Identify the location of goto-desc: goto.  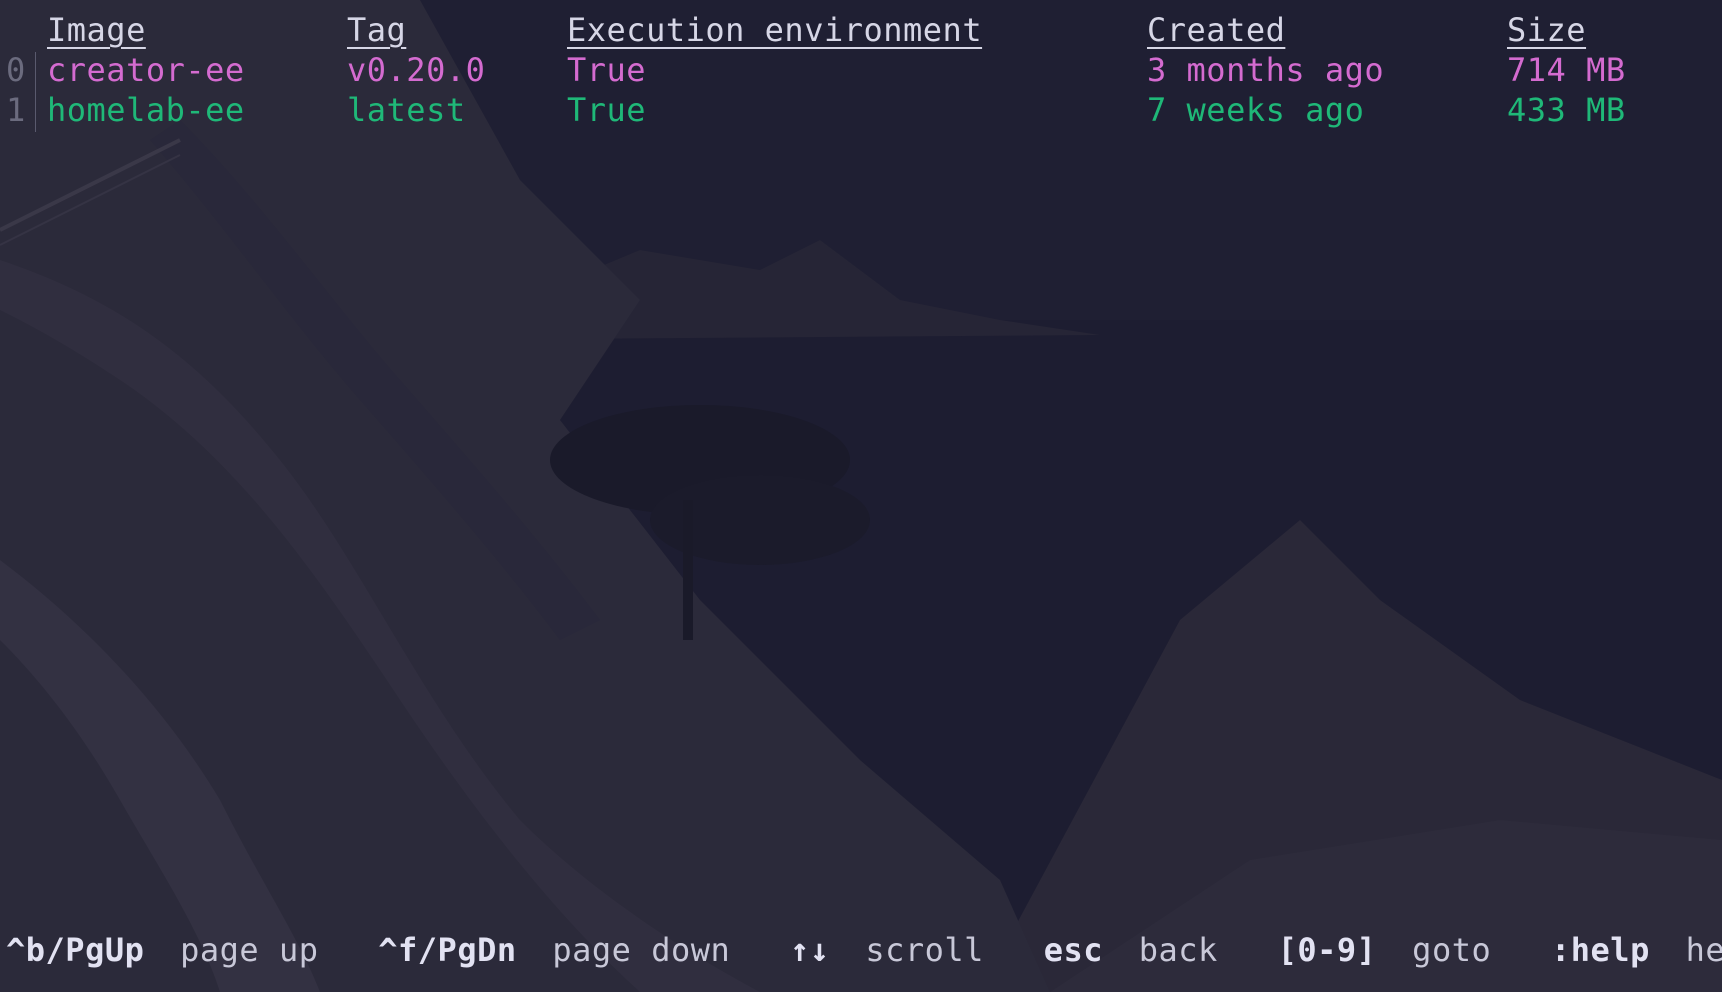
(1452, 950).